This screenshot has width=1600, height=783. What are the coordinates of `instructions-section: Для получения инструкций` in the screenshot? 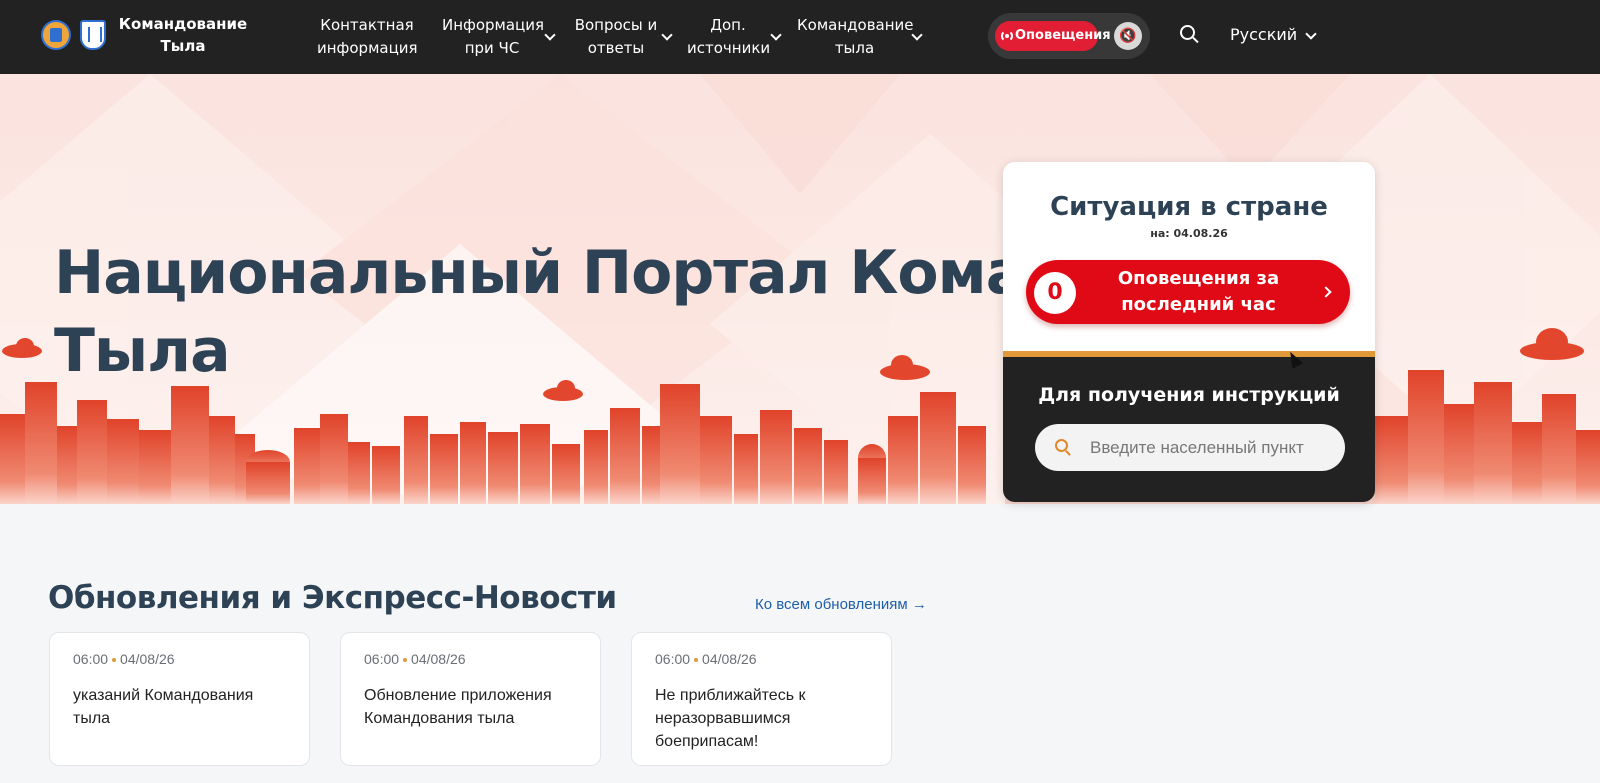 It's located at (1189, 429).